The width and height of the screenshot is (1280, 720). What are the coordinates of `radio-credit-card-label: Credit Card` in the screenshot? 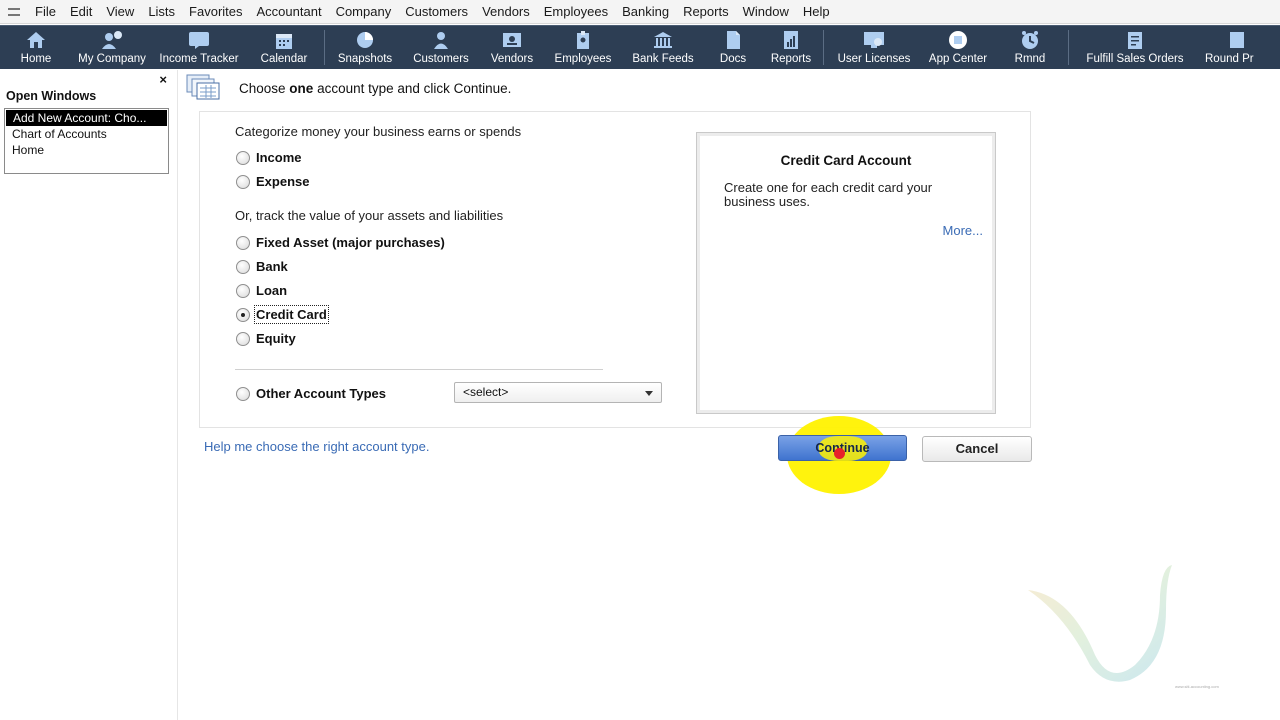 It's located at (291, 314).